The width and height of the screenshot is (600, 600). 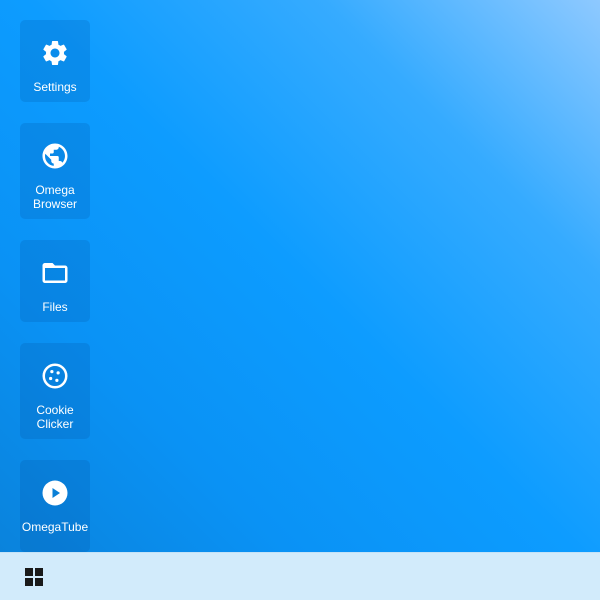 What do you see at coordinates (55, 53) in the screenshot?
I see `gear-icon` at bounding box center [55, 53].